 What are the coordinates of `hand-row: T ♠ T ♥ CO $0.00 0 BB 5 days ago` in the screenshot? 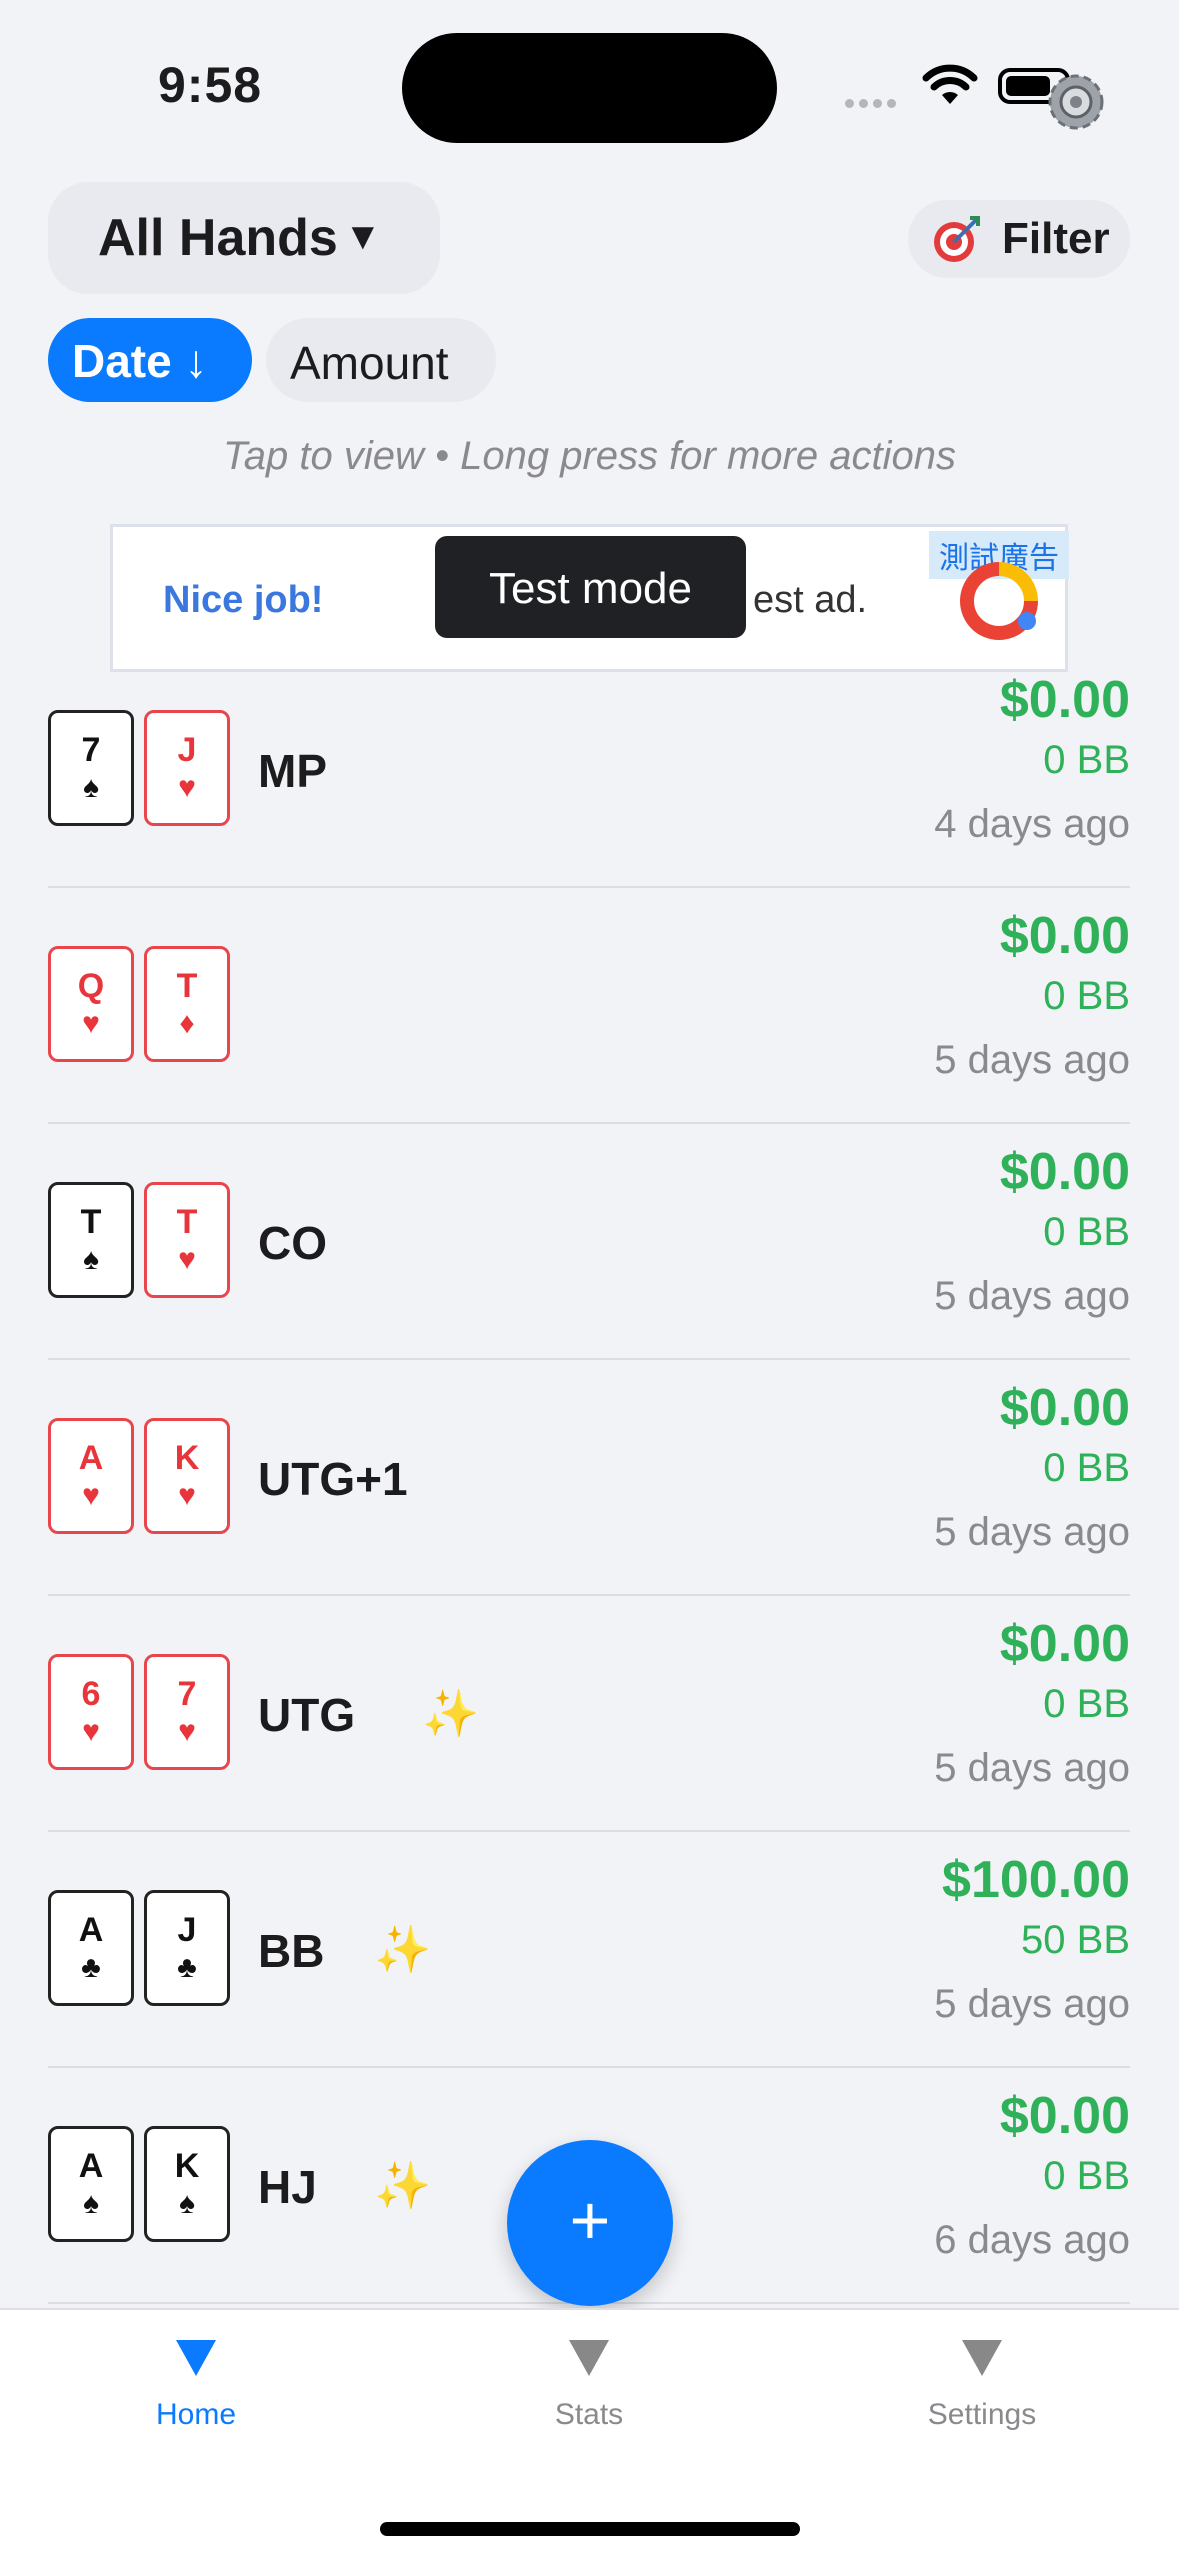 It's located at (589, 1241).